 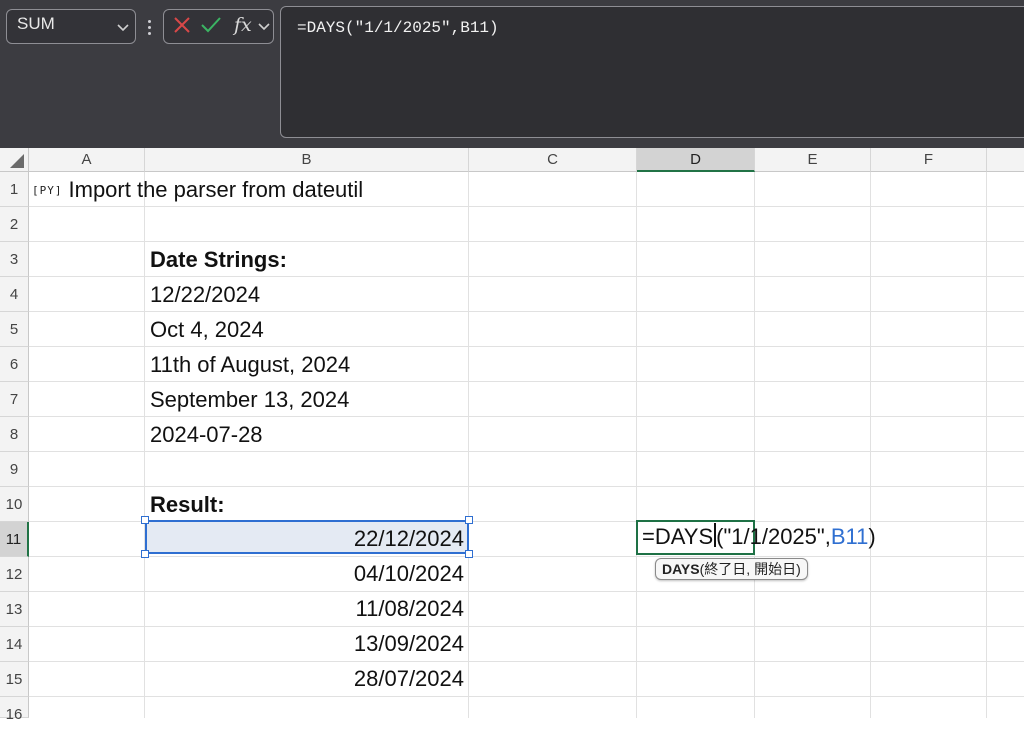 I want to click on fx-icon: fx, so click(x=243, y=25).